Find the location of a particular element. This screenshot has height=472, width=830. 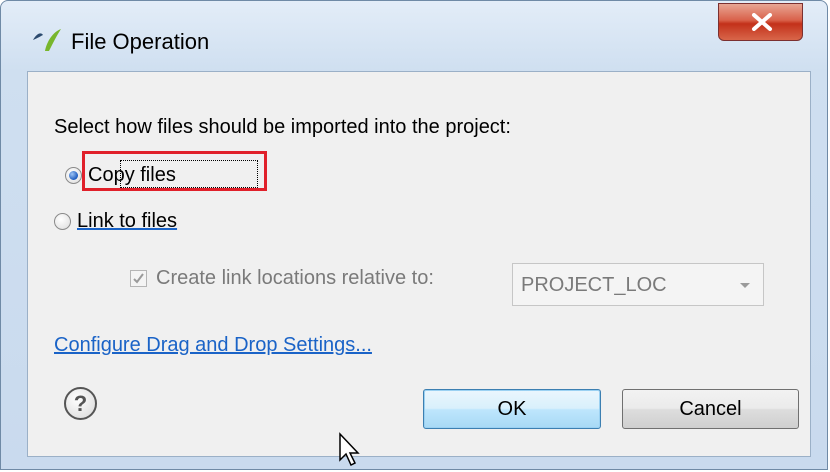

copy-files-label: Copy files is located at coordinates (132, 175).